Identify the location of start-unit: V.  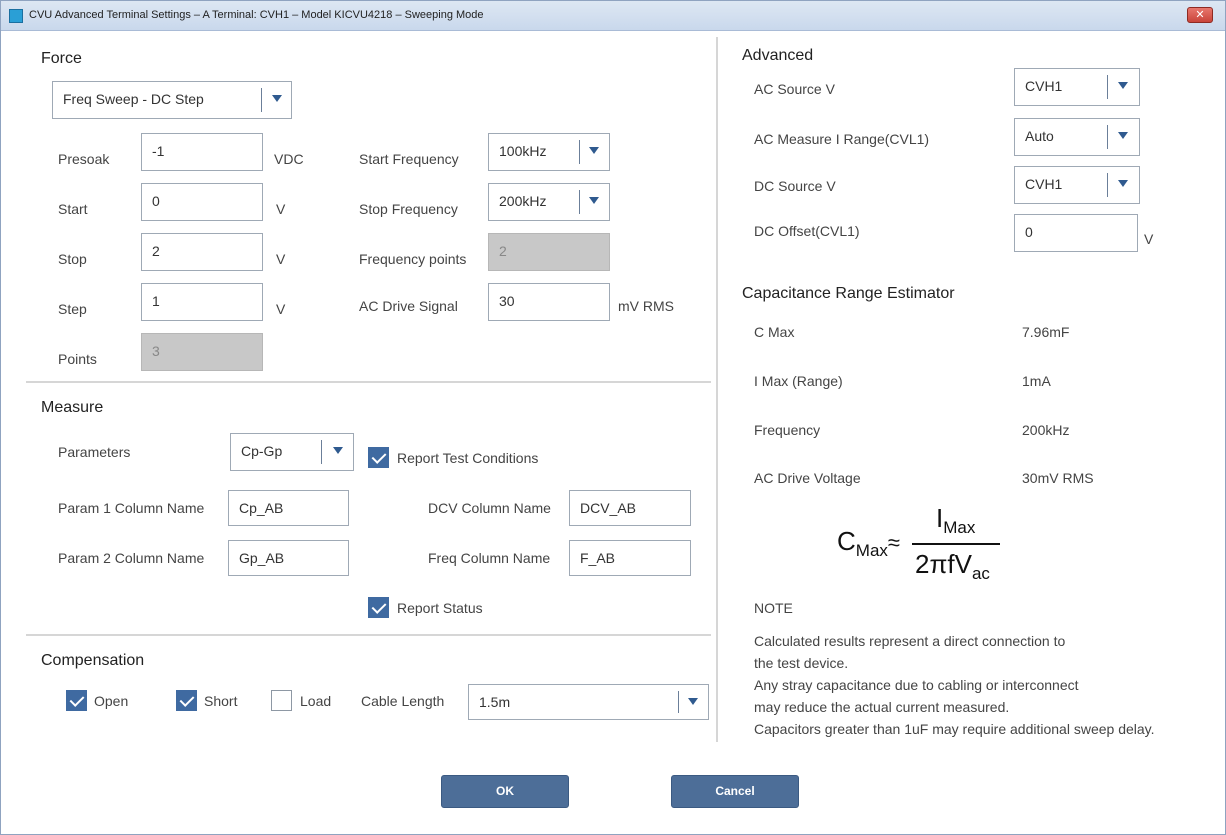
(281, 209).